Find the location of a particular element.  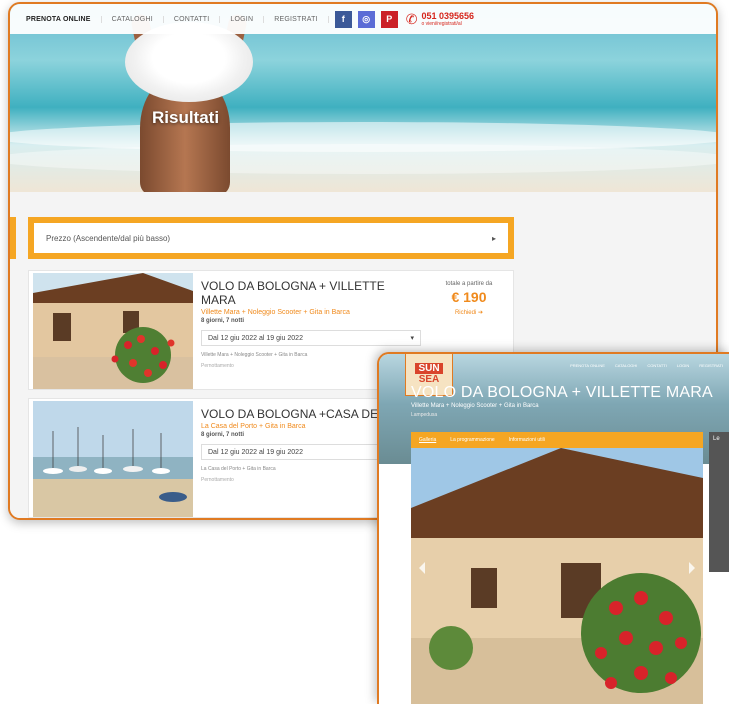

phone-icon: ✆ is located at coordinates (411, 18).